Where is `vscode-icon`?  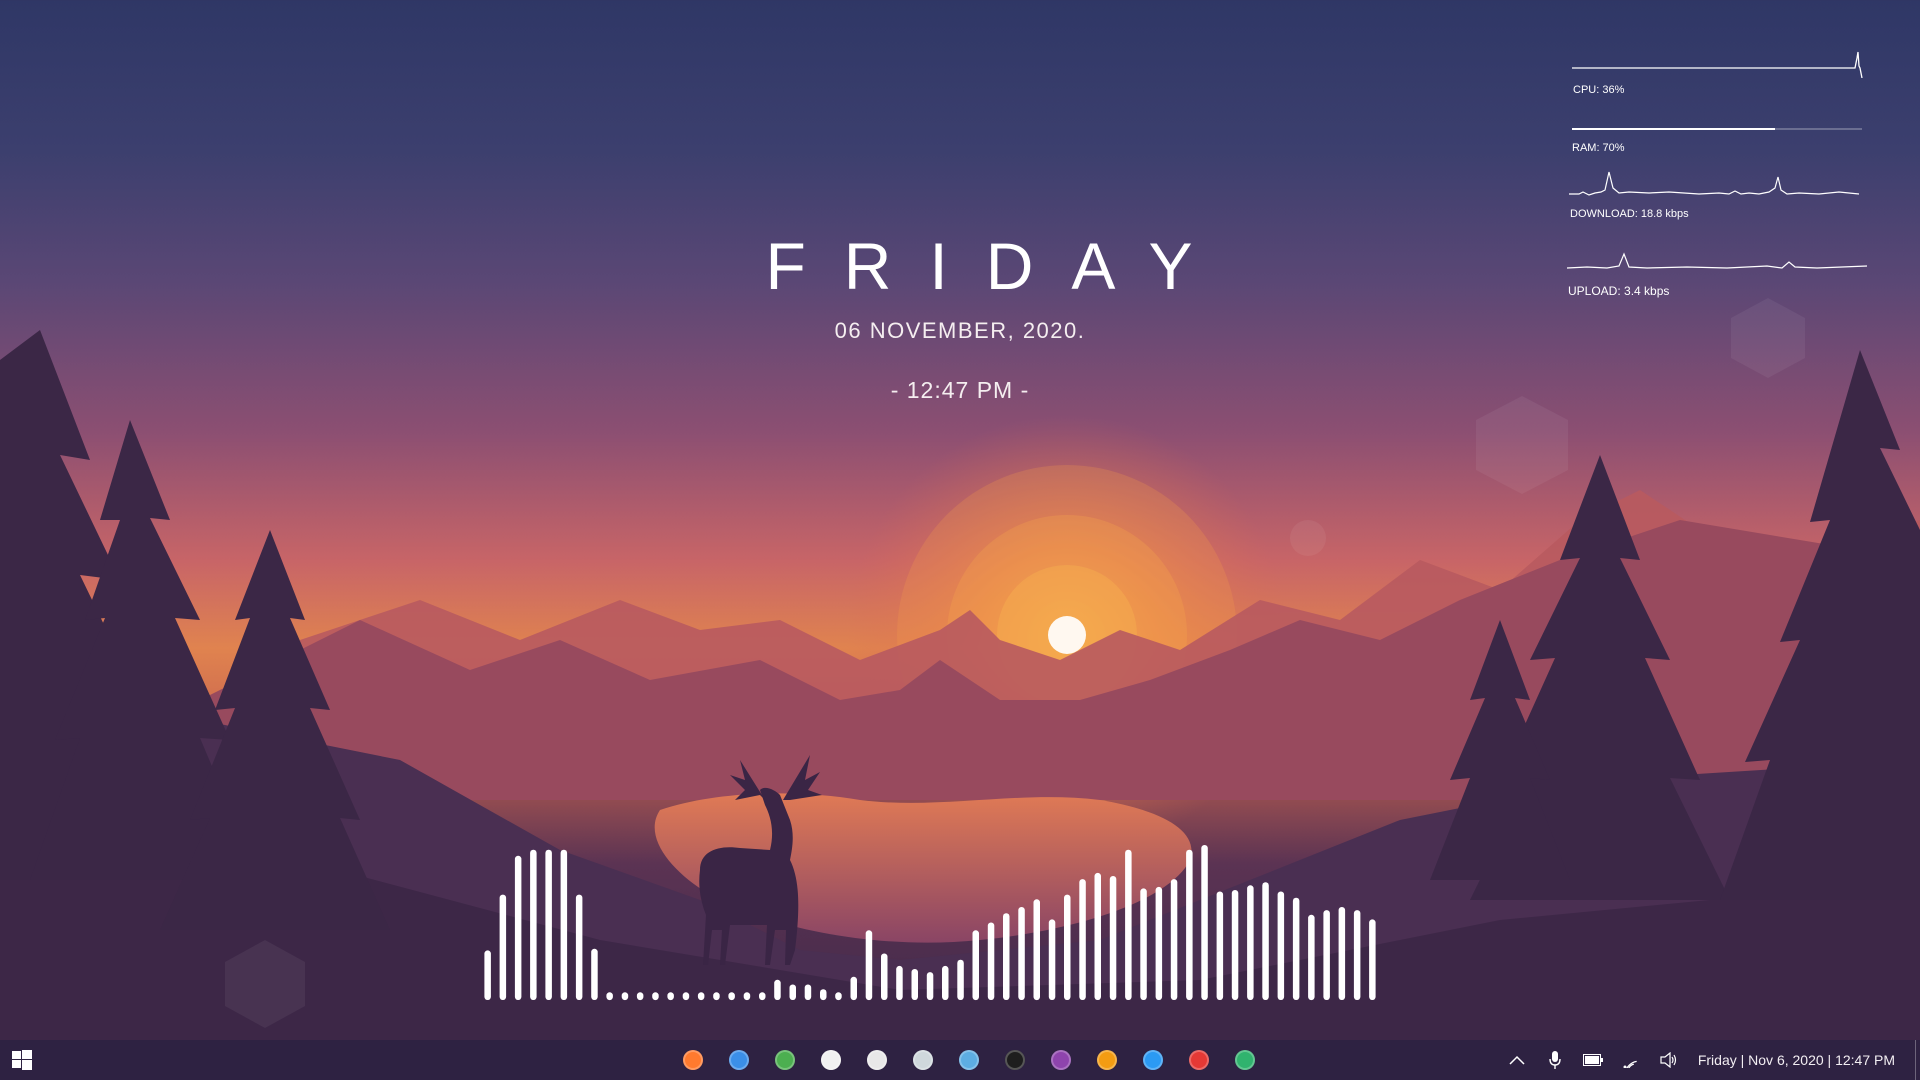 vscode-icon is located at coordinates (1153, 1060).